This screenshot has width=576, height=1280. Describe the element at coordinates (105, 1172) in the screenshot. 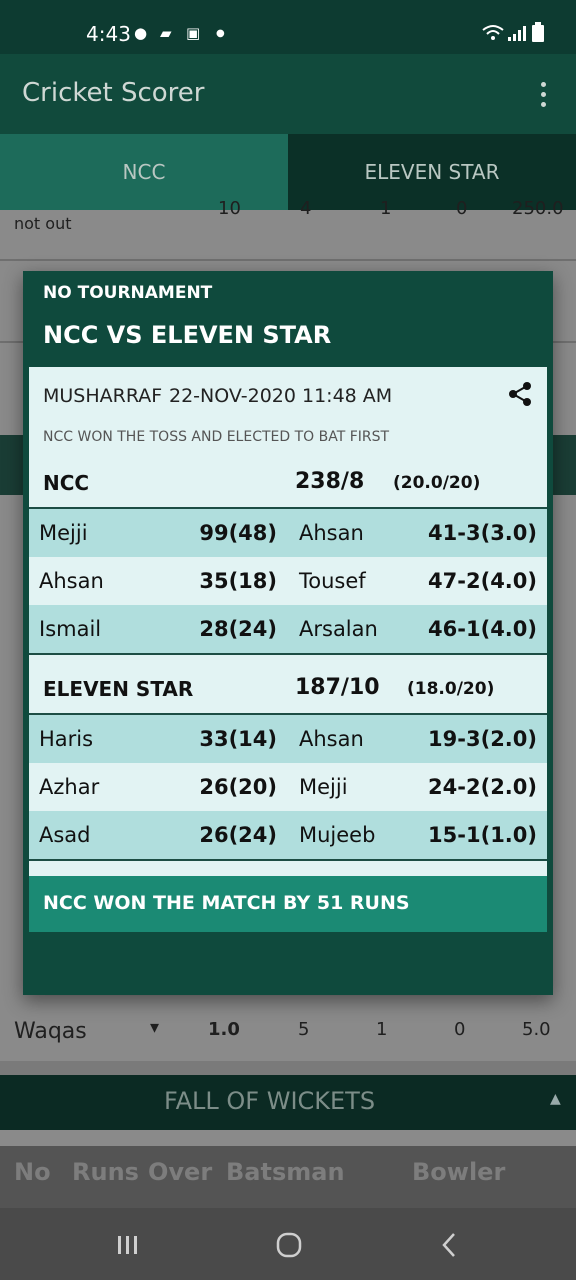

I see `fow-col-runs: Runs` at that location.